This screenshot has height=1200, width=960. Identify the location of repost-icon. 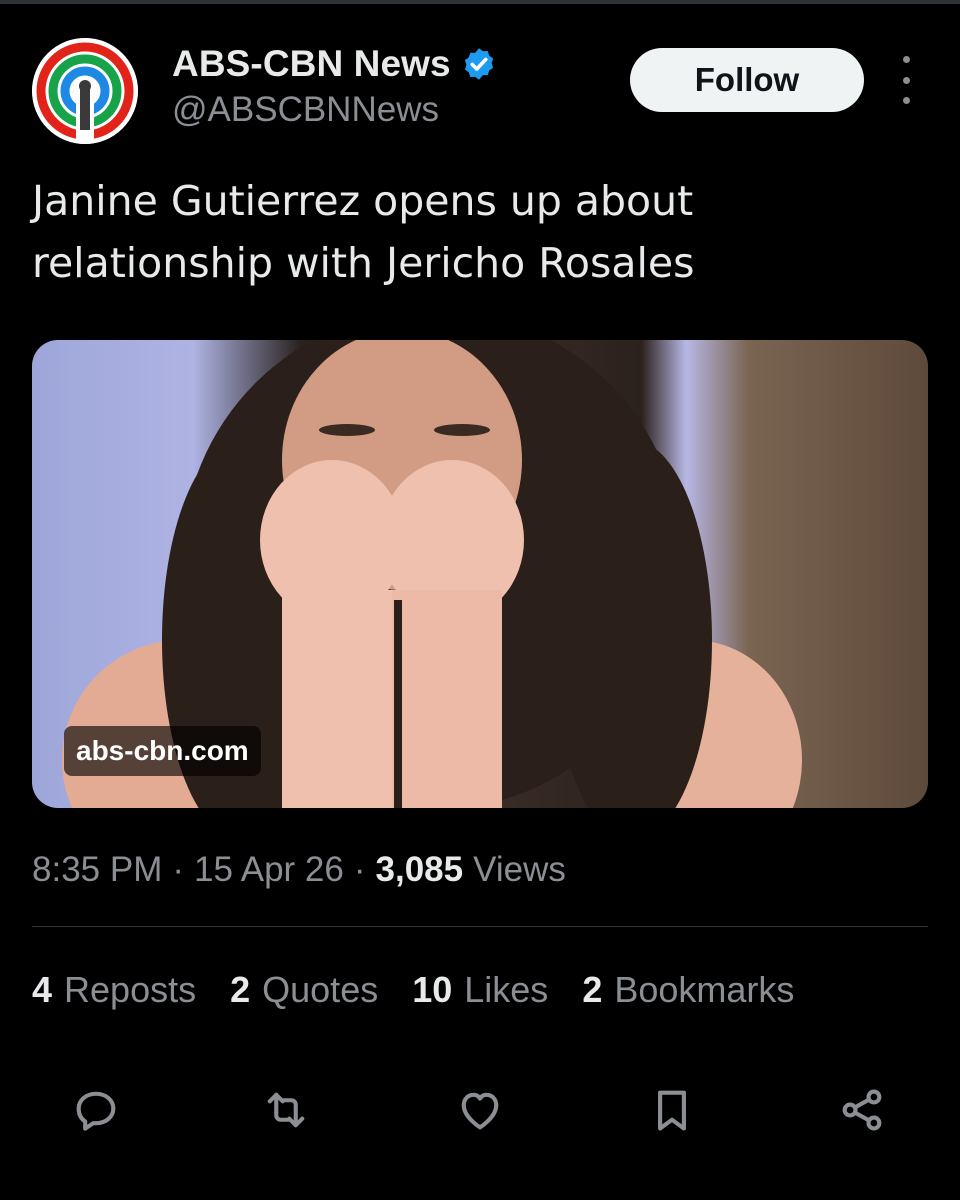
(286, 1110).